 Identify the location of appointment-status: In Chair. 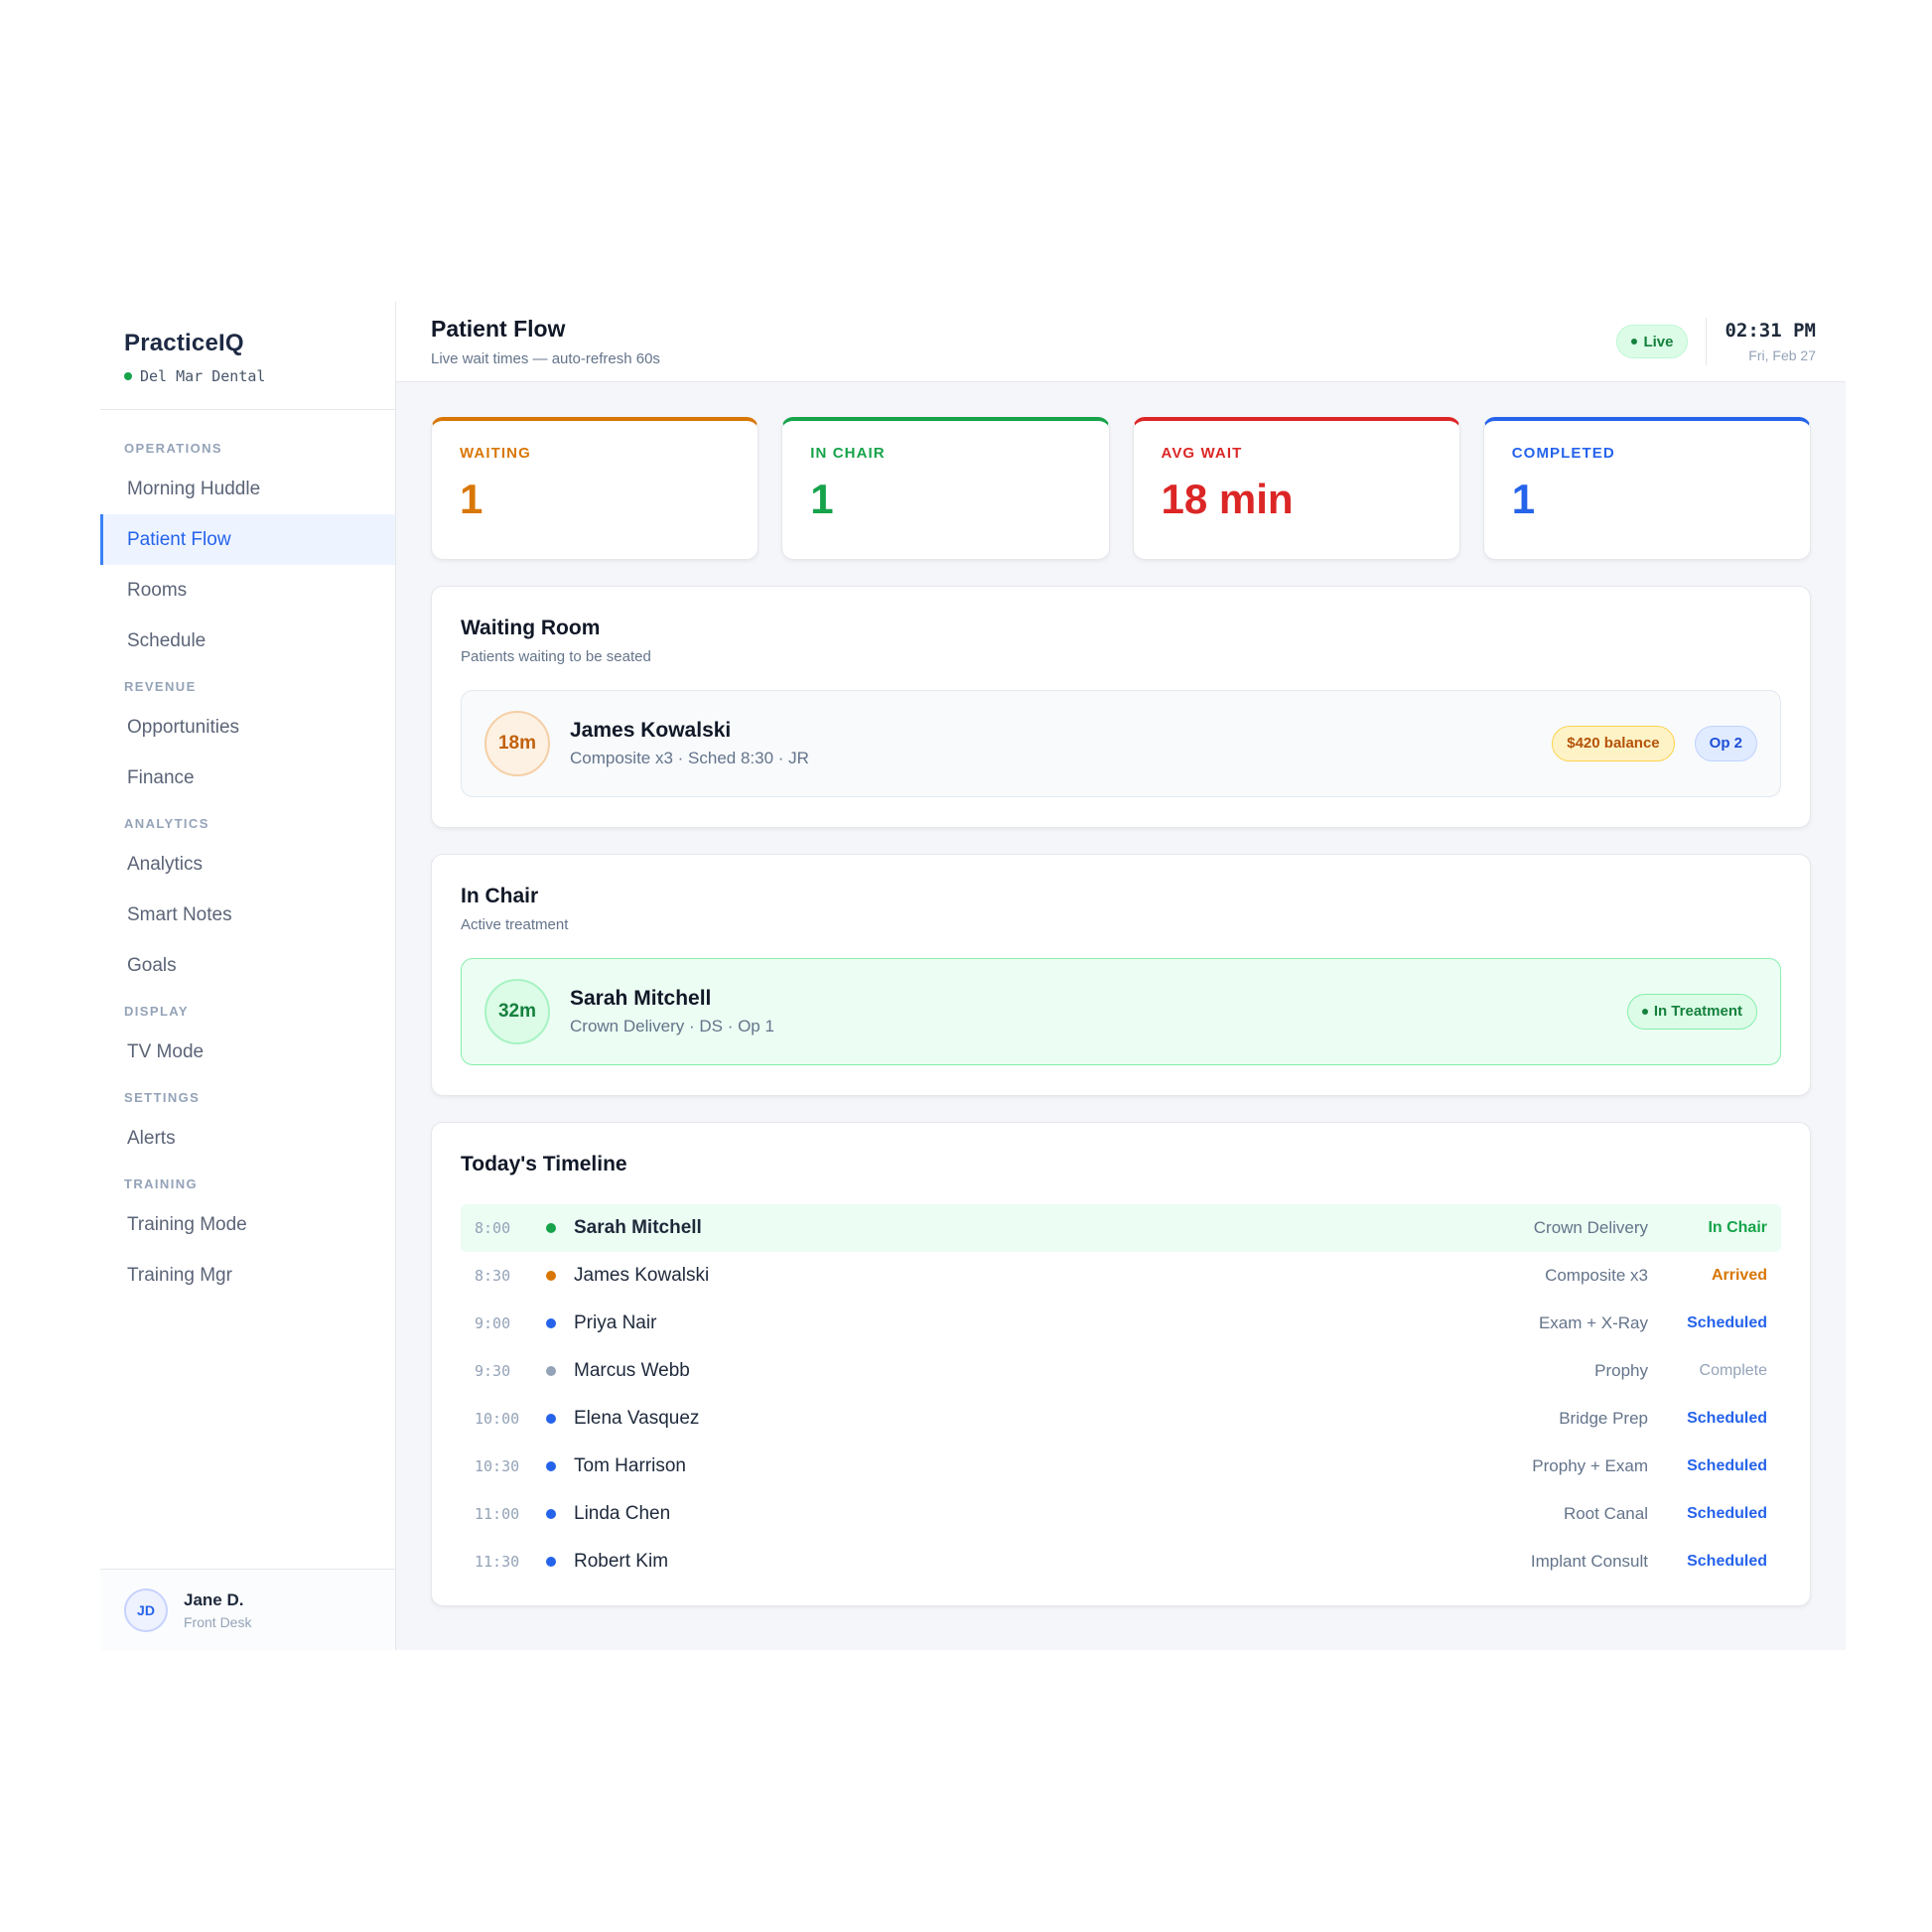
(1738, 1228).